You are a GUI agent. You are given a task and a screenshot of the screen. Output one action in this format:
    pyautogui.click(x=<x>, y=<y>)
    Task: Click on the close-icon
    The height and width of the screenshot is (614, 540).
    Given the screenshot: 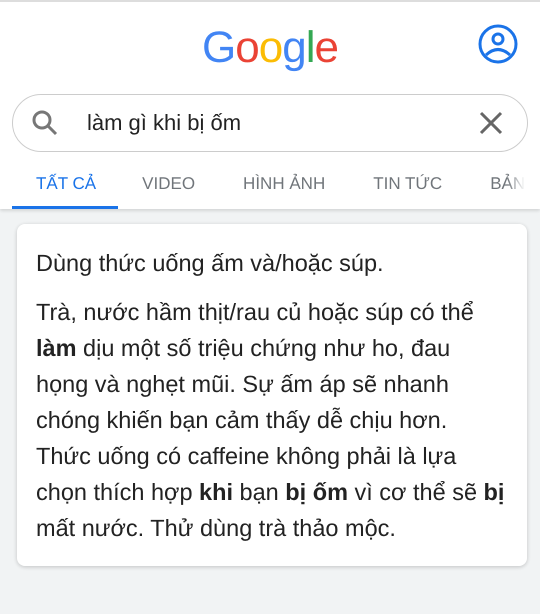 What is the action you would take?
    pyautogui.click(x=491, y=123)
    